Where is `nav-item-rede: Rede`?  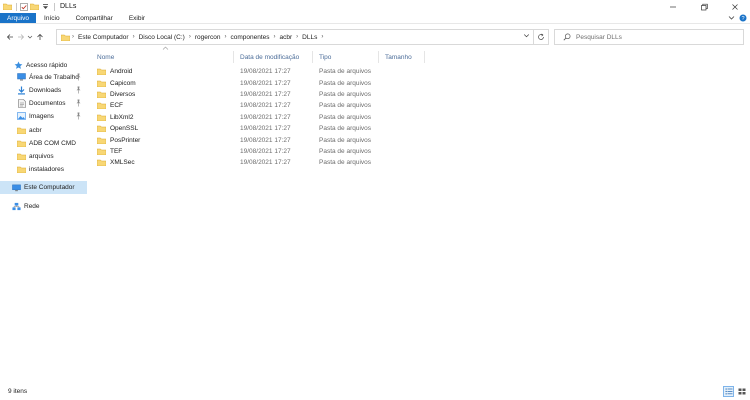 nav-item-rede: Rede is located at coordinates (44, 206).